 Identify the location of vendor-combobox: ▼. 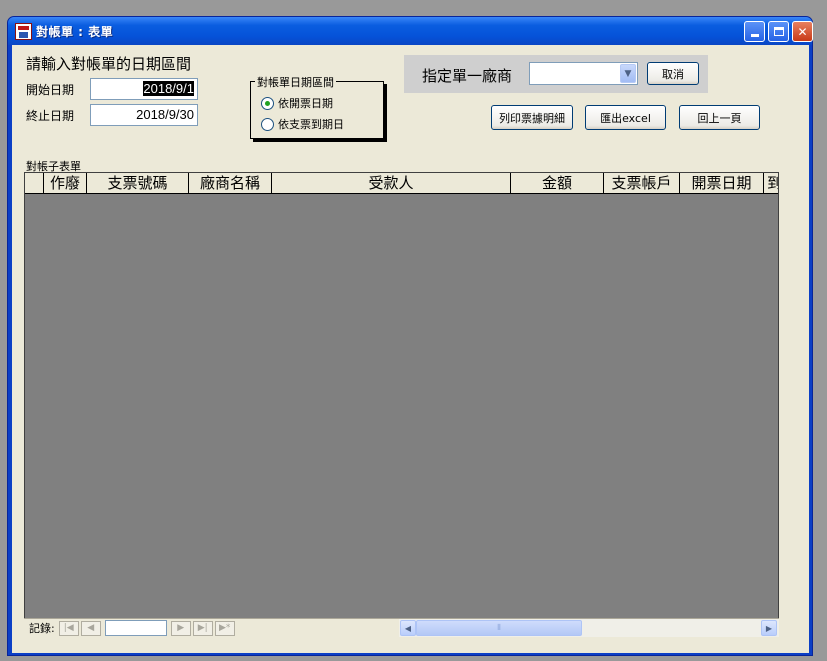
(583, 73).